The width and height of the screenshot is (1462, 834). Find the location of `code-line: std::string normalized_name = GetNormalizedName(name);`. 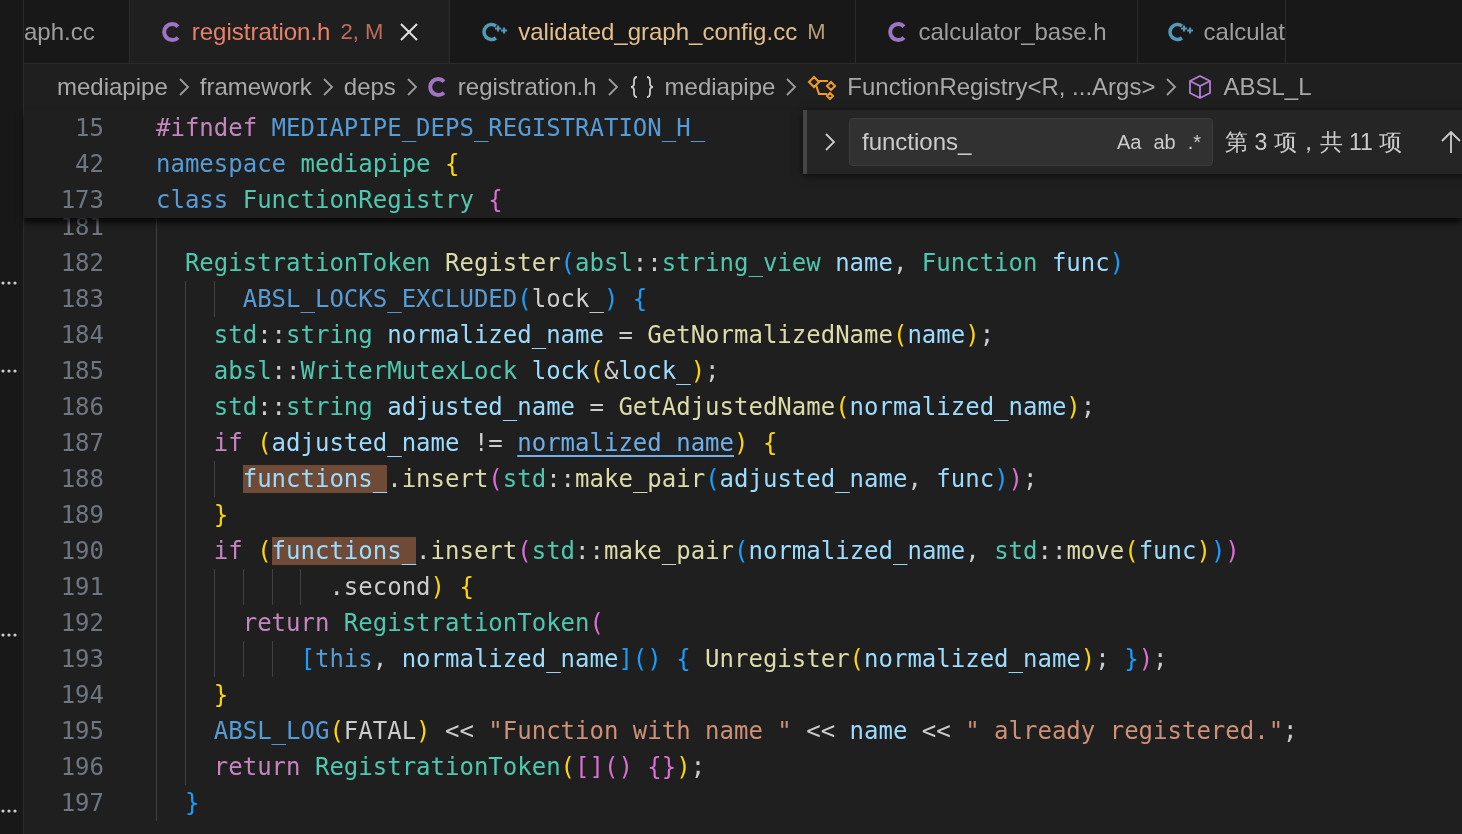

code-line: std::string normalized_name = GetNormalizedName(name); is located at coordinates (603, 335).